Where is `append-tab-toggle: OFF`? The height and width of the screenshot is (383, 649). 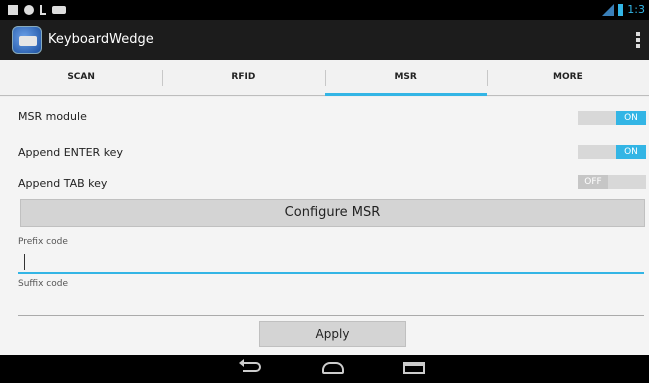
append-tab-toggle: OFF is located at coordinates (612, 182).